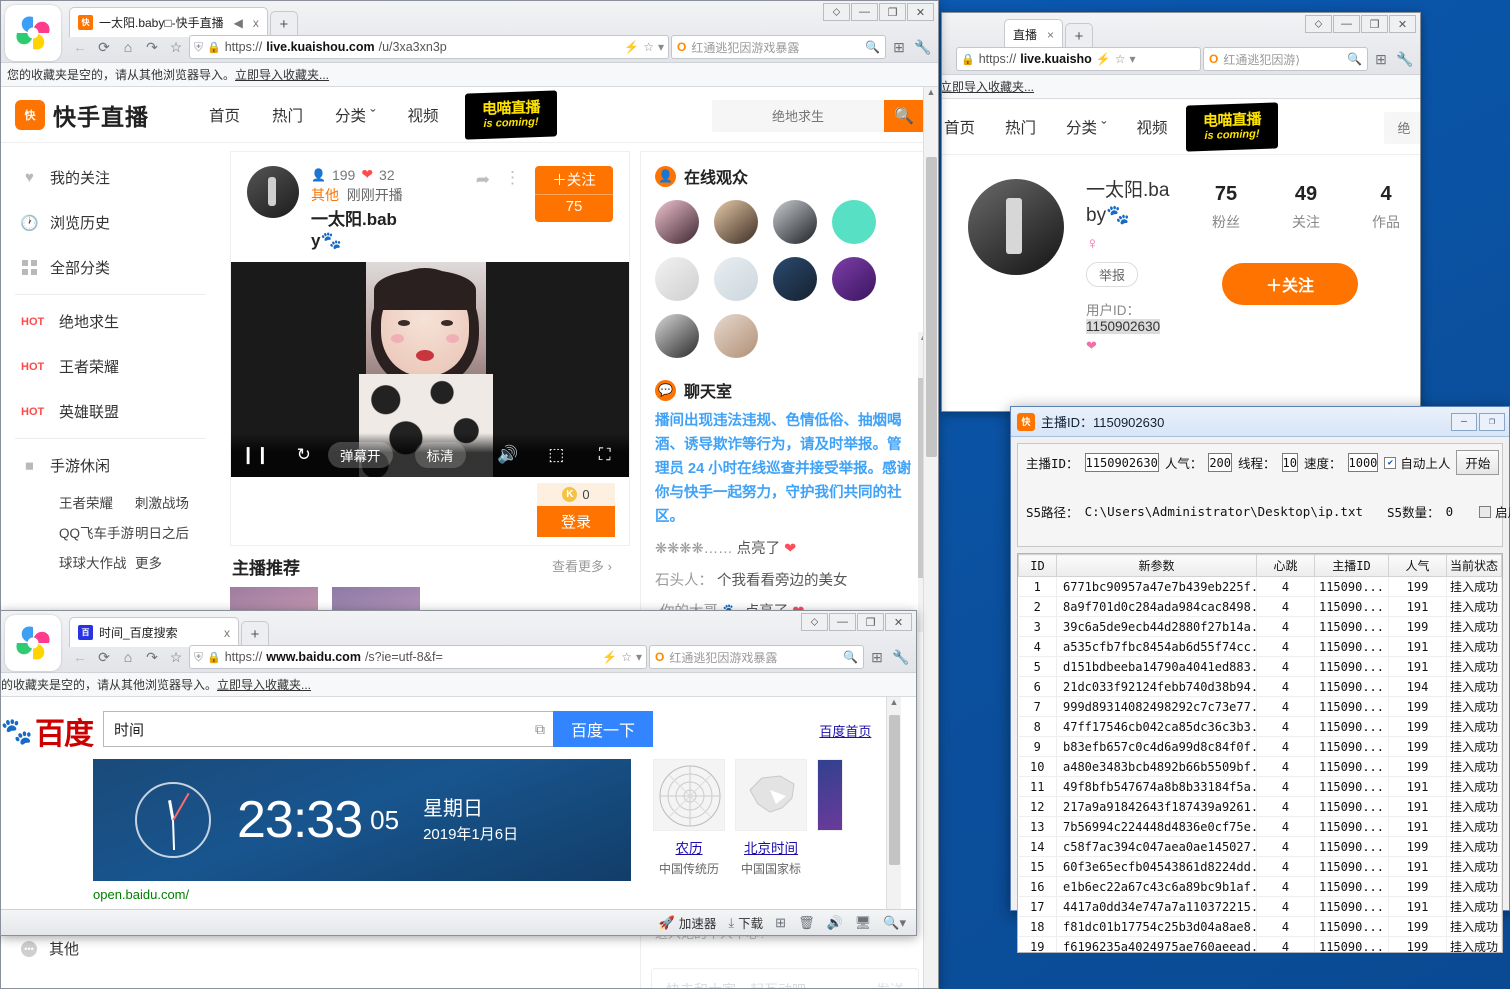  What do you see at coordinates (894, 923) in the screenshot?
I see `zoom-icon: 🔍▾` at bounding box center [894, 923].